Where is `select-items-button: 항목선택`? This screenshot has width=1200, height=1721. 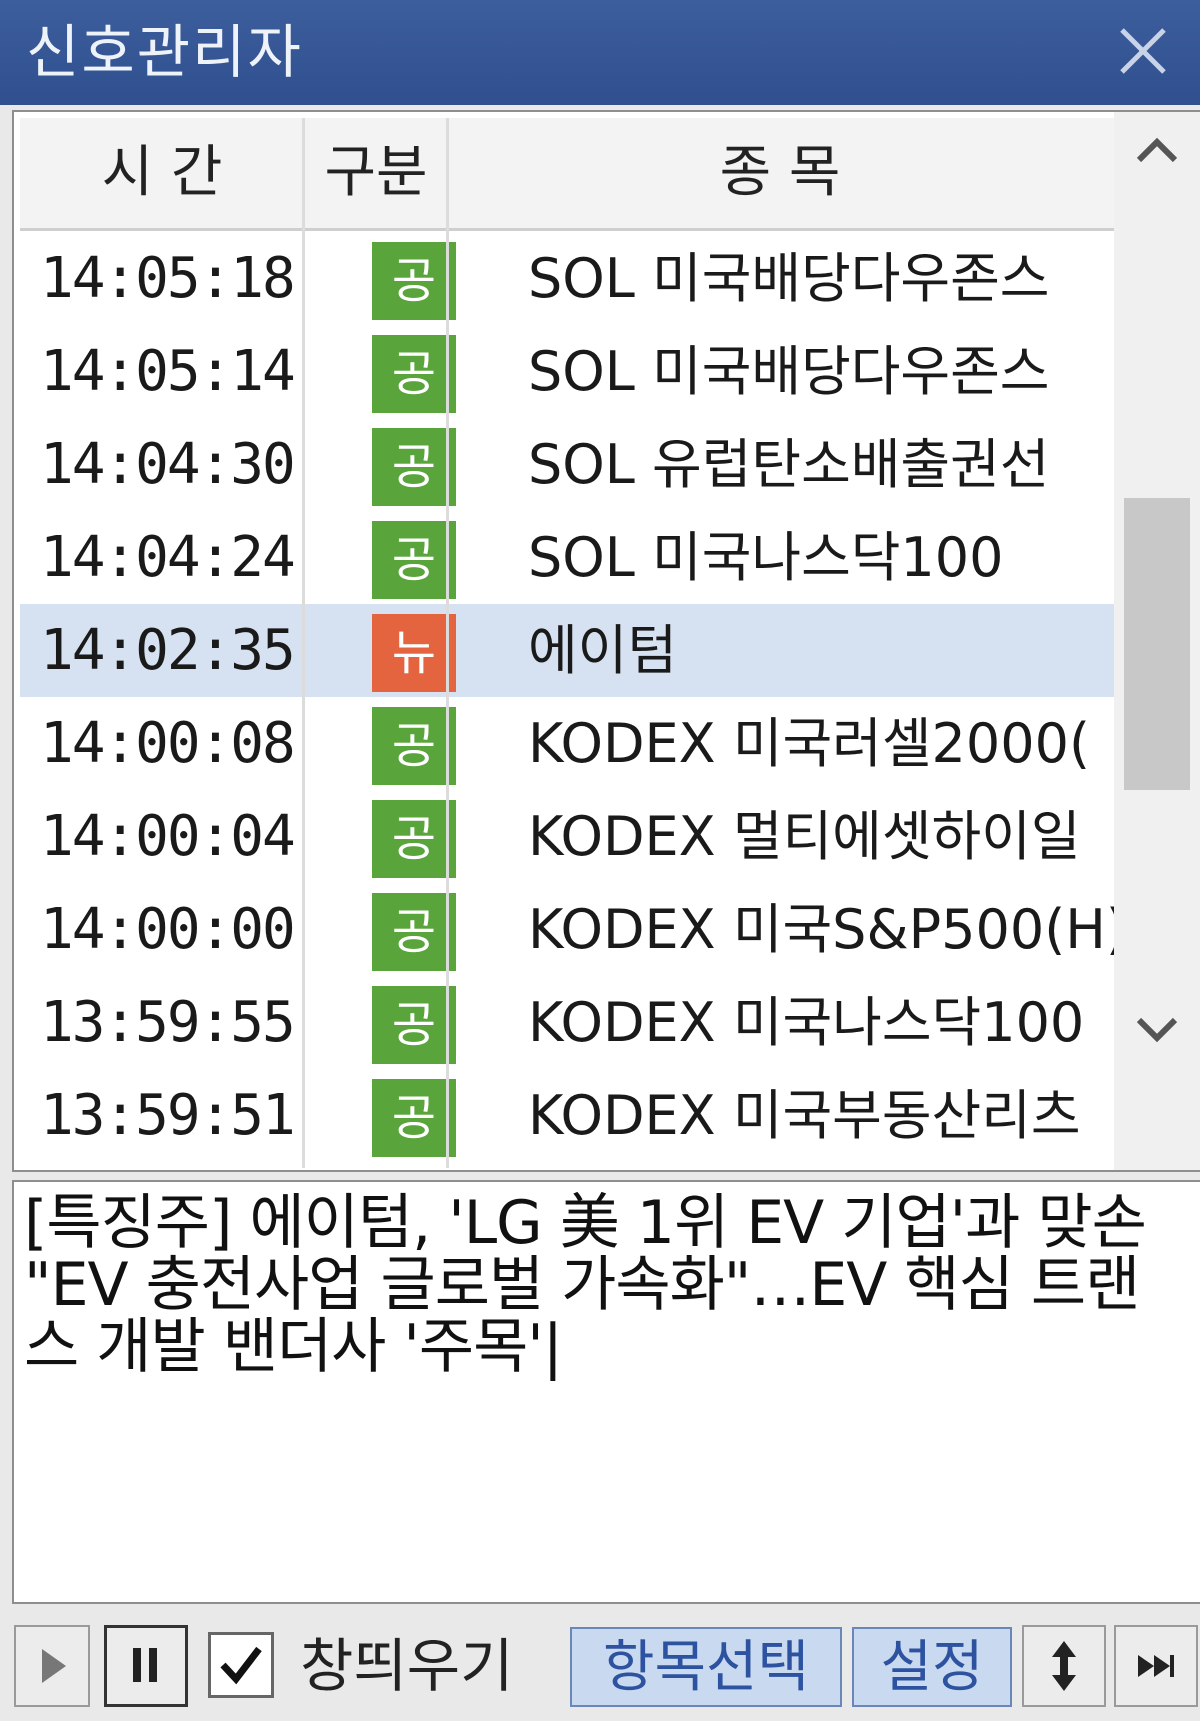 select-items-button: 항목선택 is located at coordinates (706, 1667).